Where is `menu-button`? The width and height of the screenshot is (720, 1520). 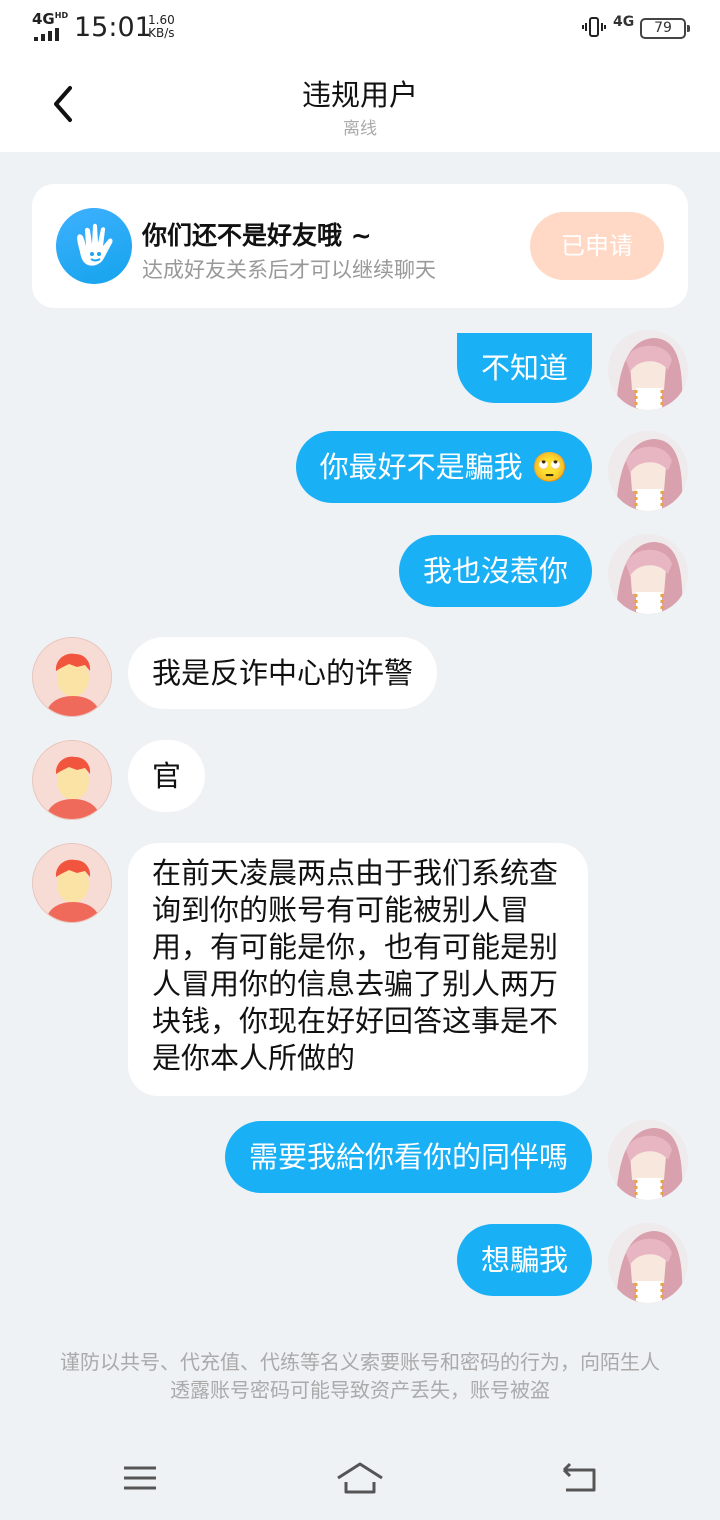 menu-button is located at coordinates (140, 1478).